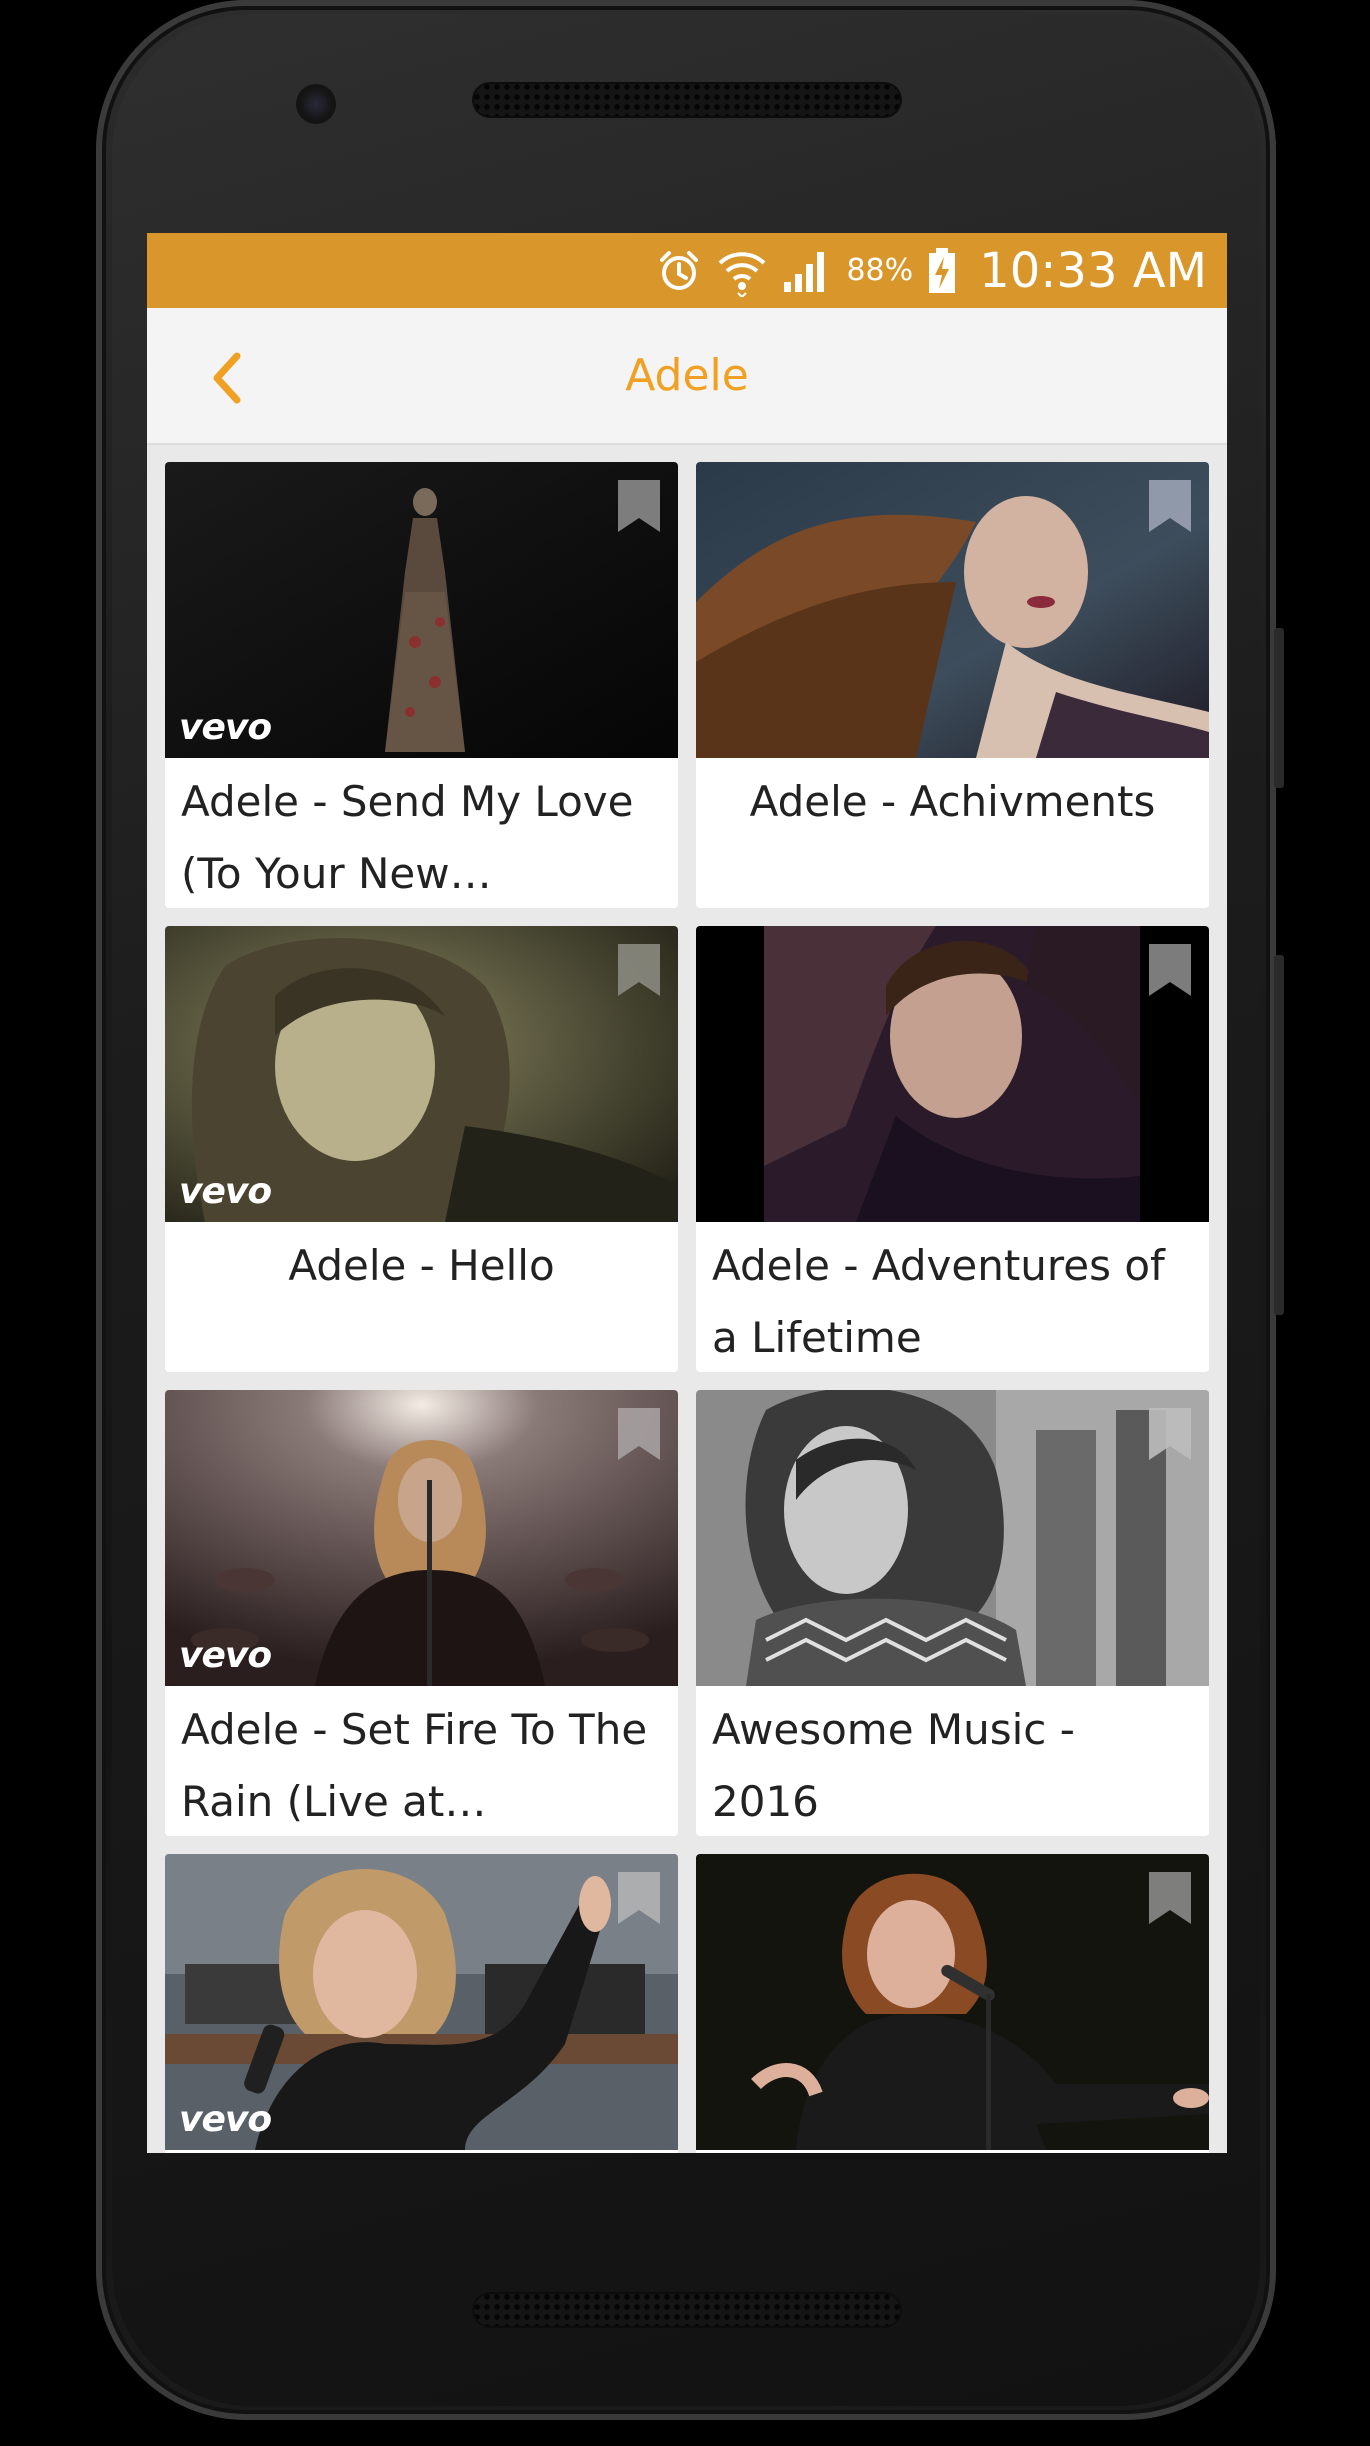  What do you see at coordinates (942, 271) in the screenshot?
I see `battery-charging-icon` at bounding box center [942, 271].